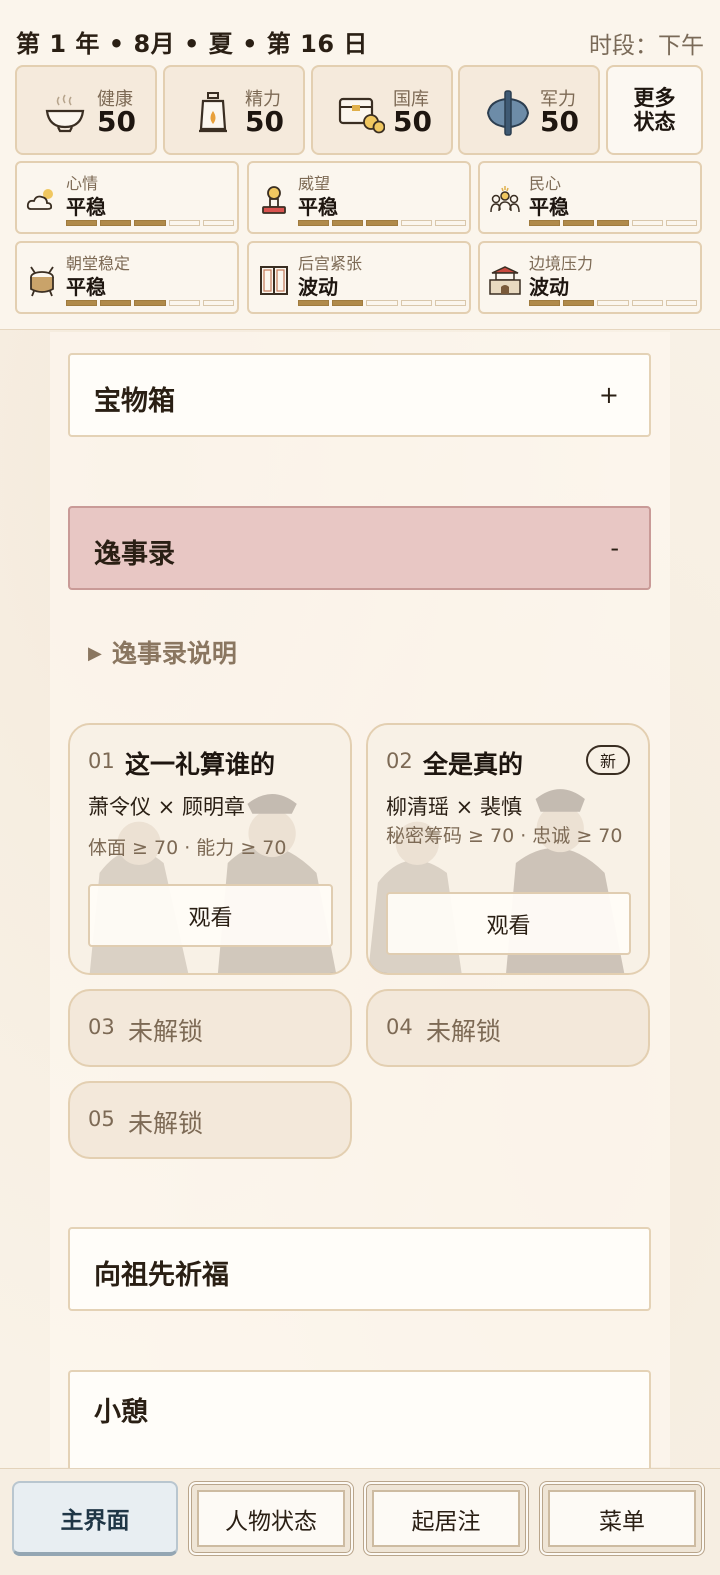 This screenshot has width=720, height=1575. Describe the element at coordinates (166, 807) in the screenshot. I see `story-characters: 萧令仪 × 顾明章` at that location.